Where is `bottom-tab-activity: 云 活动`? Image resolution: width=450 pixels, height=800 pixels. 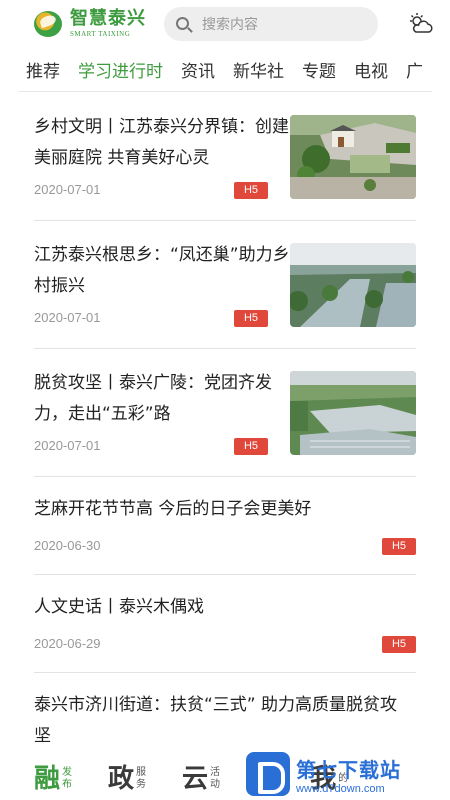 bottom-tab-activity: 云 活动 is located at coordinates (201, 779).